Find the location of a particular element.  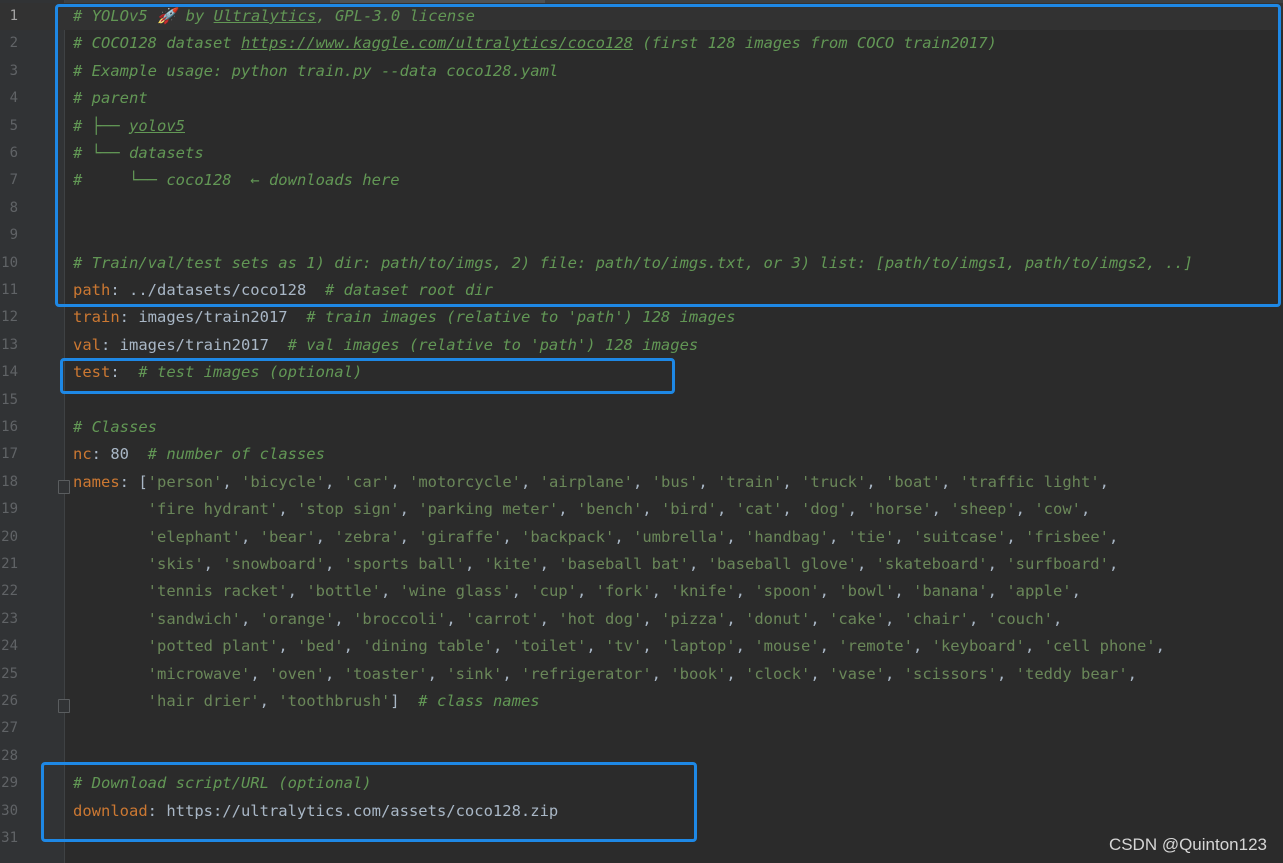

token-key: nc is located at coordinates (82, 454).